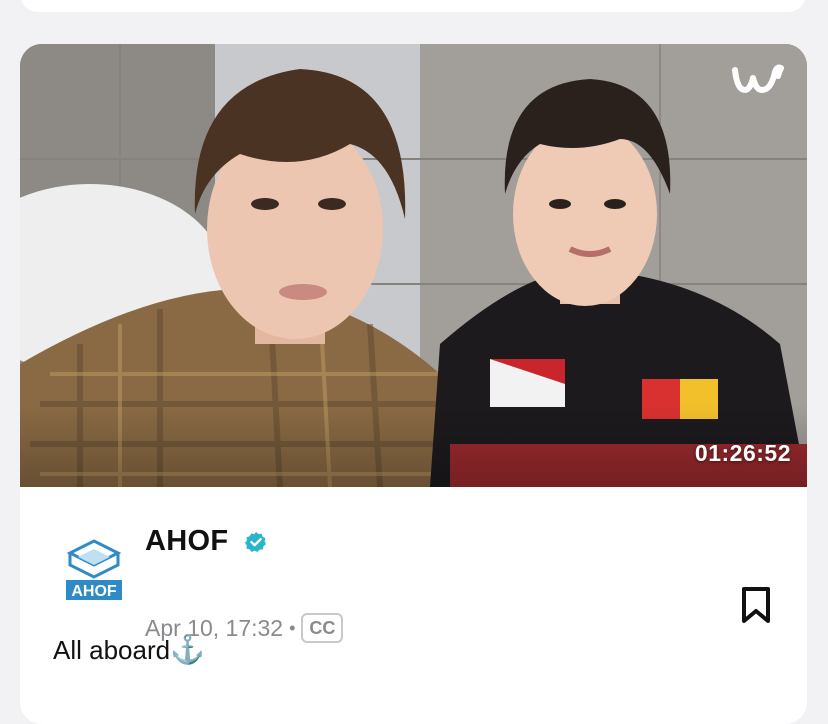 Image resolution: width=828 pixels, height=724 pixels. What do you see at coordinates (186, 541) in the screenshot?
I see `channel-name: AHOF` at bounding box center [186, 541].